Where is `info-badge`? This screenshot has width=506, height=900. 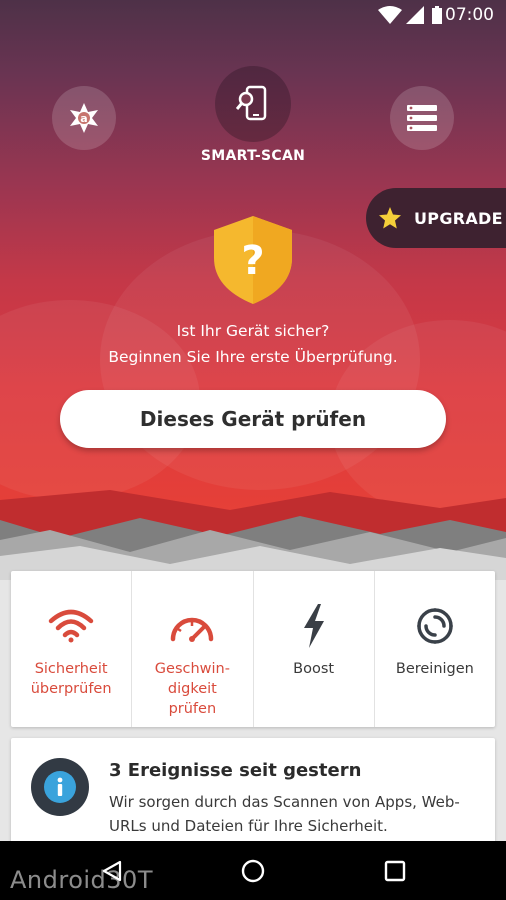 info-badge is located at coordinates (60, 787).